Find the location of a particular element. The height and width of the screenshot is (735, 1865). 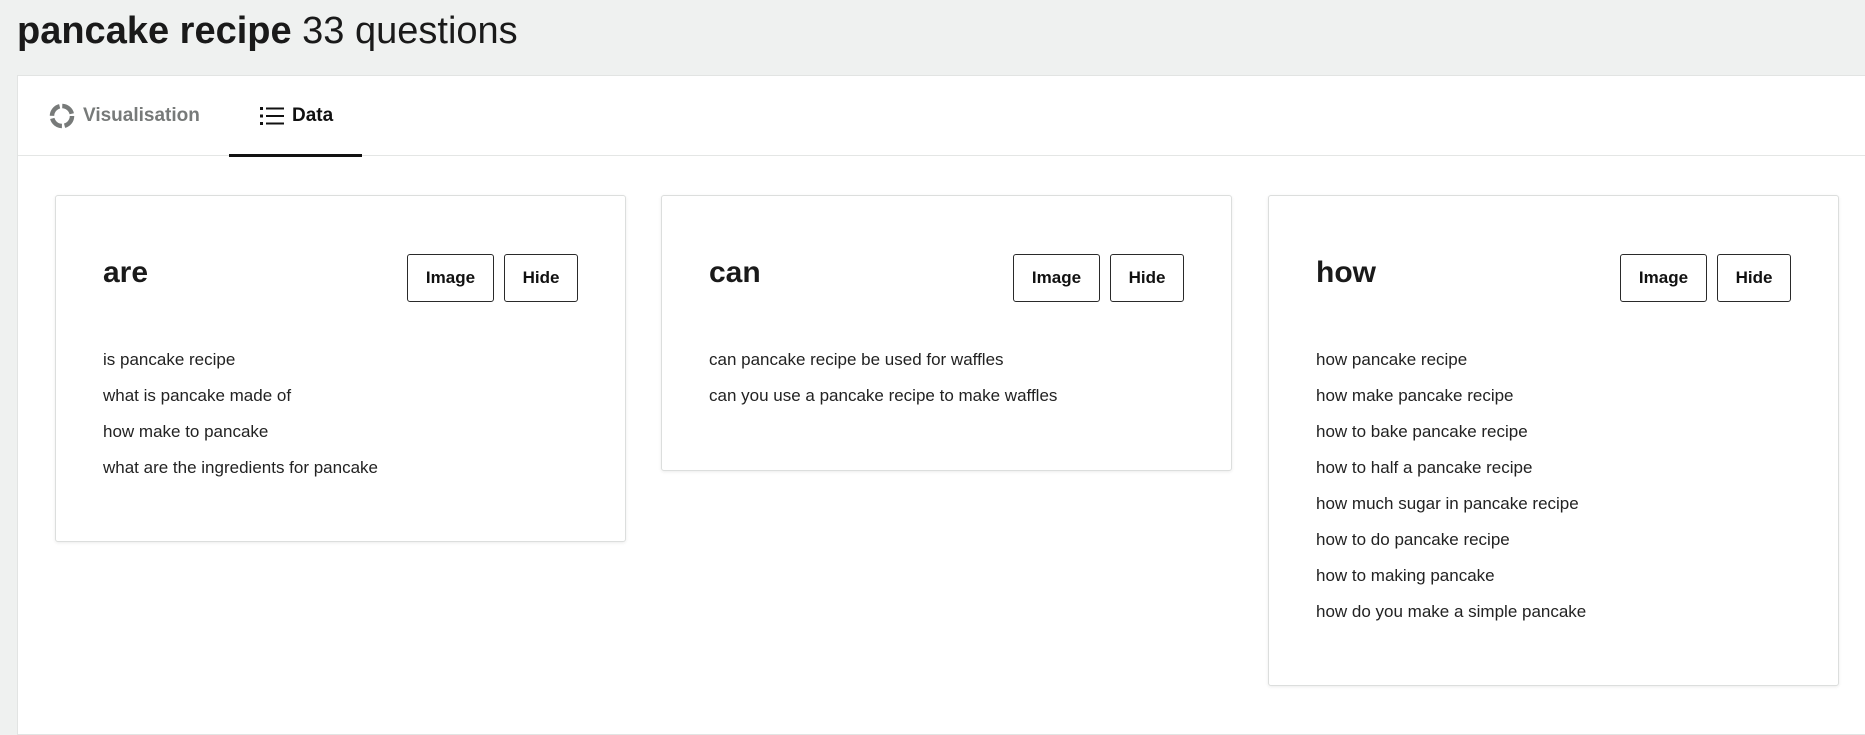

list-item: how to making pancake is located at coordinates (1451, 576).